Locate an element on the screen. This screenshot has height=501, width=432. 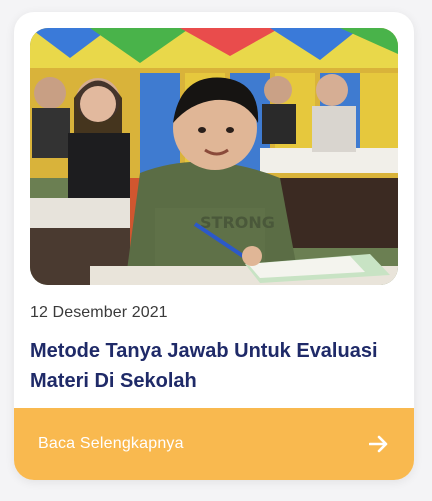
arrow-right-icon is located at coordinates (379, 444).